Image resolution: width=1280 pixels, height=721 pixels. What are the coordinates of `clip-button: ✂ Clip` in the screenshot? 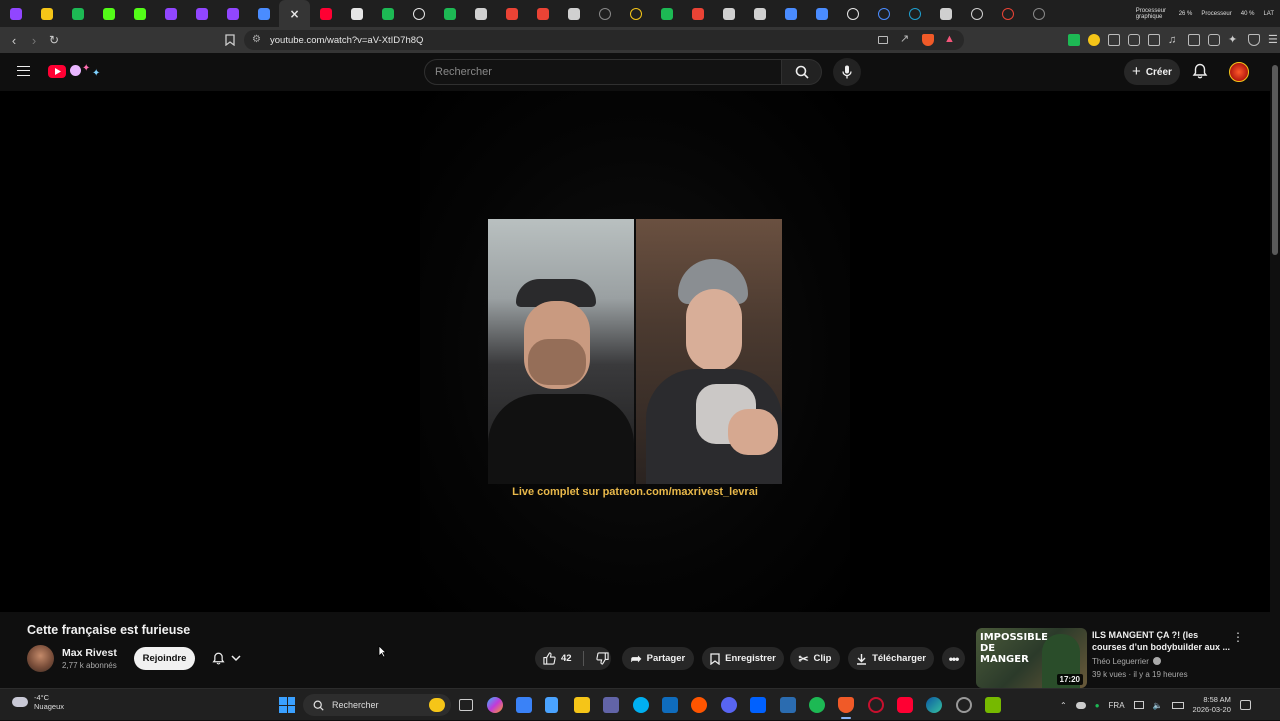 It's located at (815, 658).